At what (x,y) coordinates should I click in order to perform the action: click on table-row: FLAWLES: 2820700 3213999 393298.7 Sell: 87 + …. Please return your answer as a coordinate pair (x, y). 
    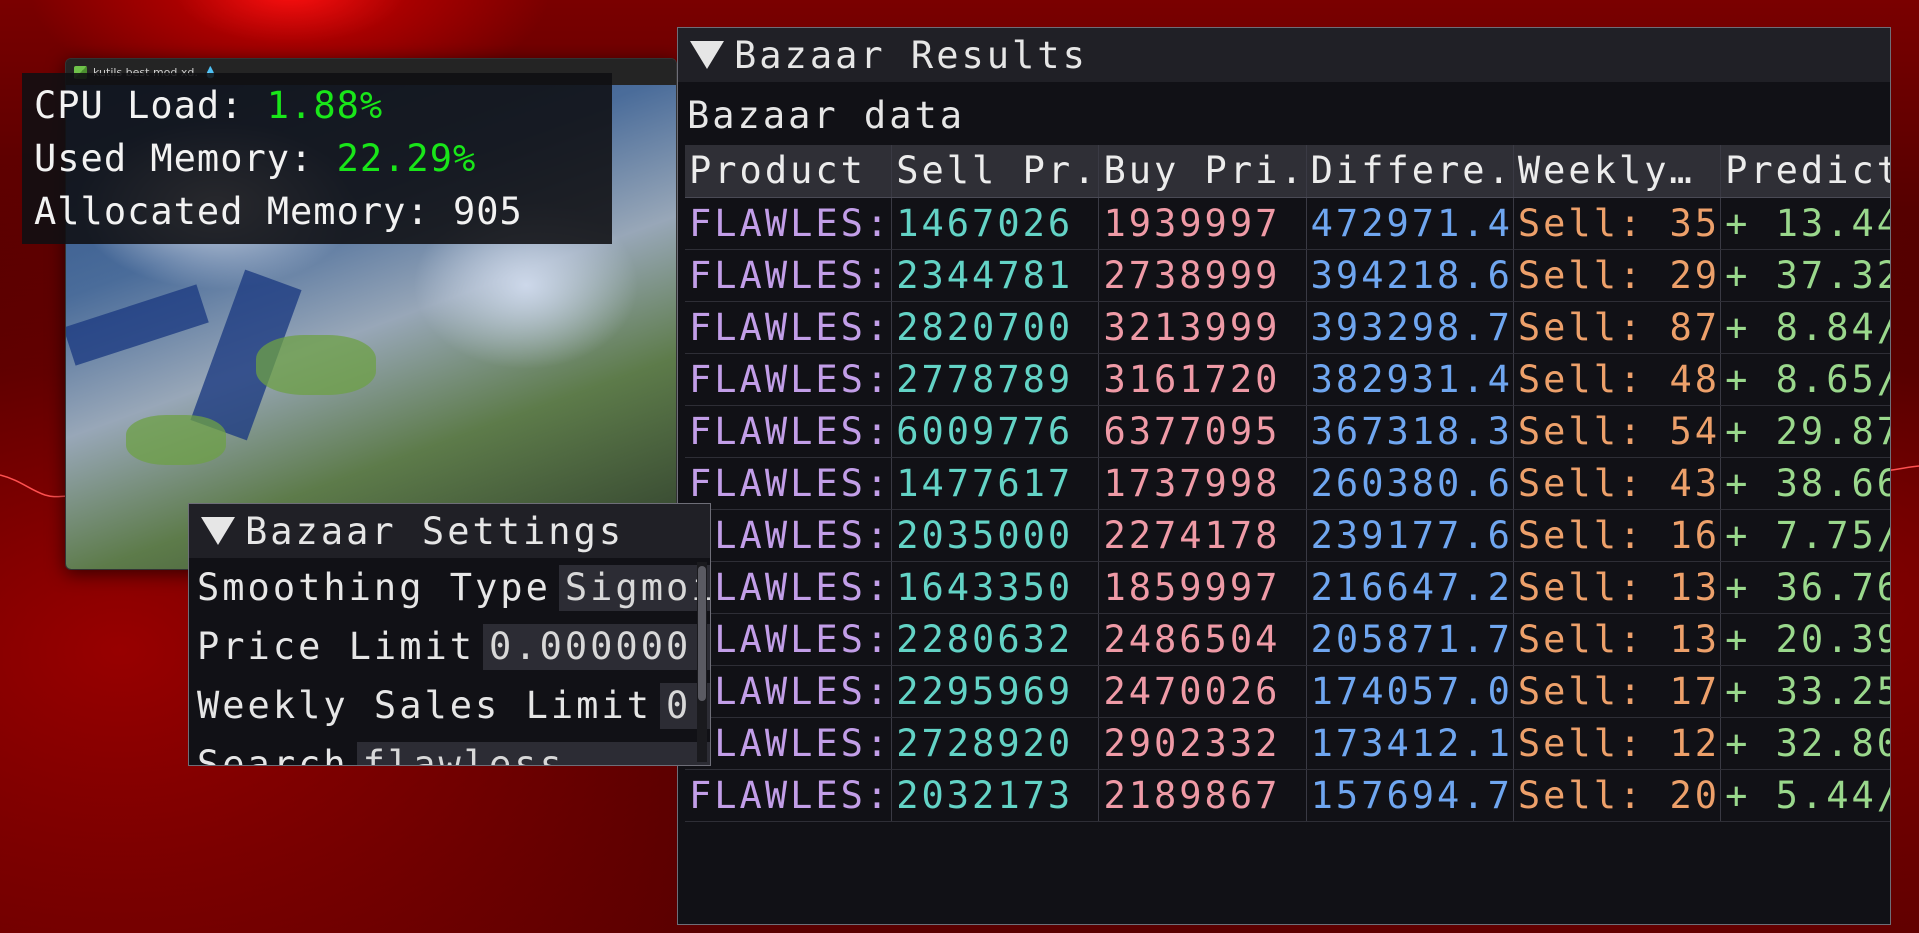
    Looking at the image, I should click on (1287, 327).